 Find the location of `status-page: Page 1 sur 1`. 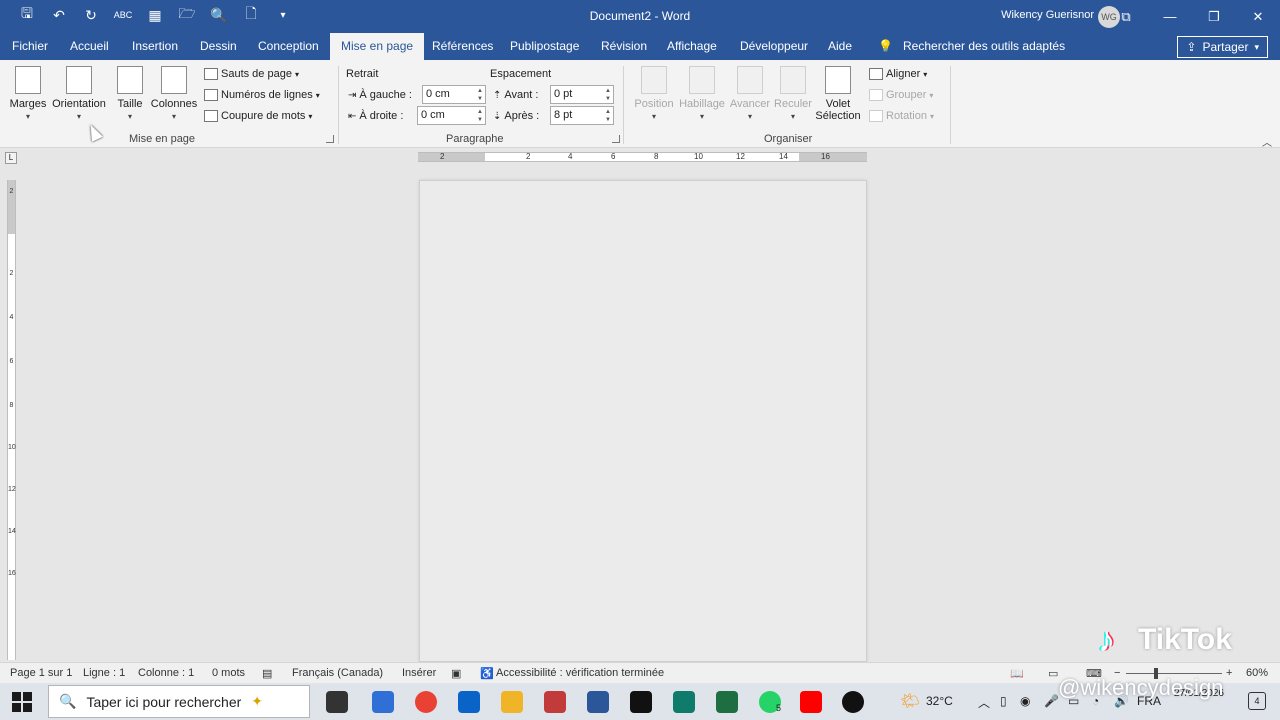

status-page: Page 1 sur 1 is located at coordinates (41, 673).